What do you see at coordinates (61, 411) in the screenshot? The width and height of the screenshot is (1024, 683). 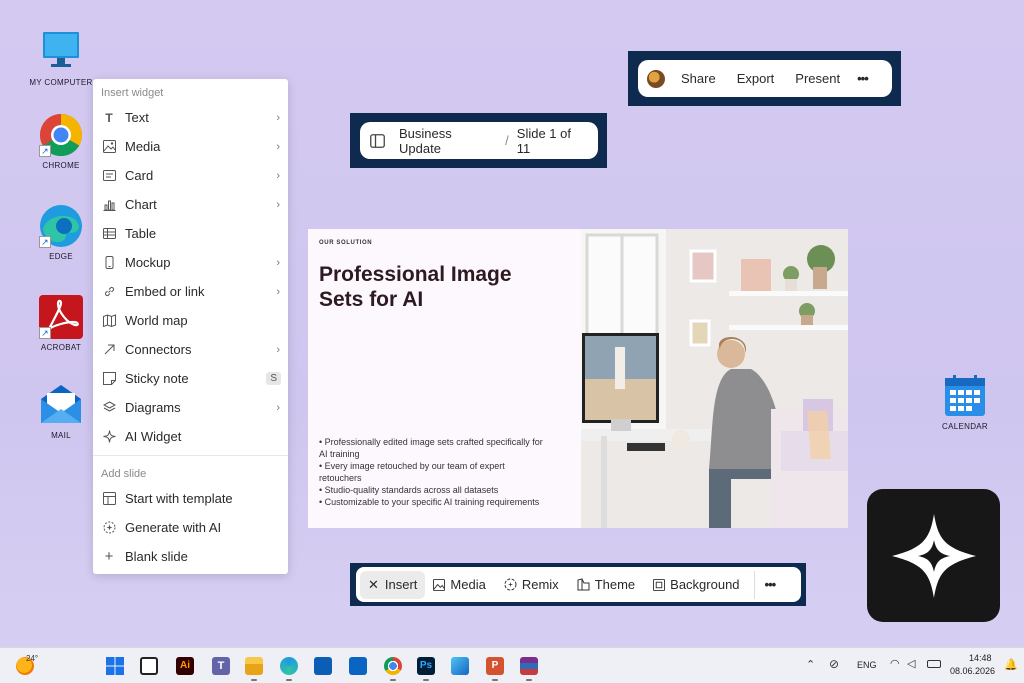 I see `desktop-icon-mail: MAIL` at bounding box center [61, 411].